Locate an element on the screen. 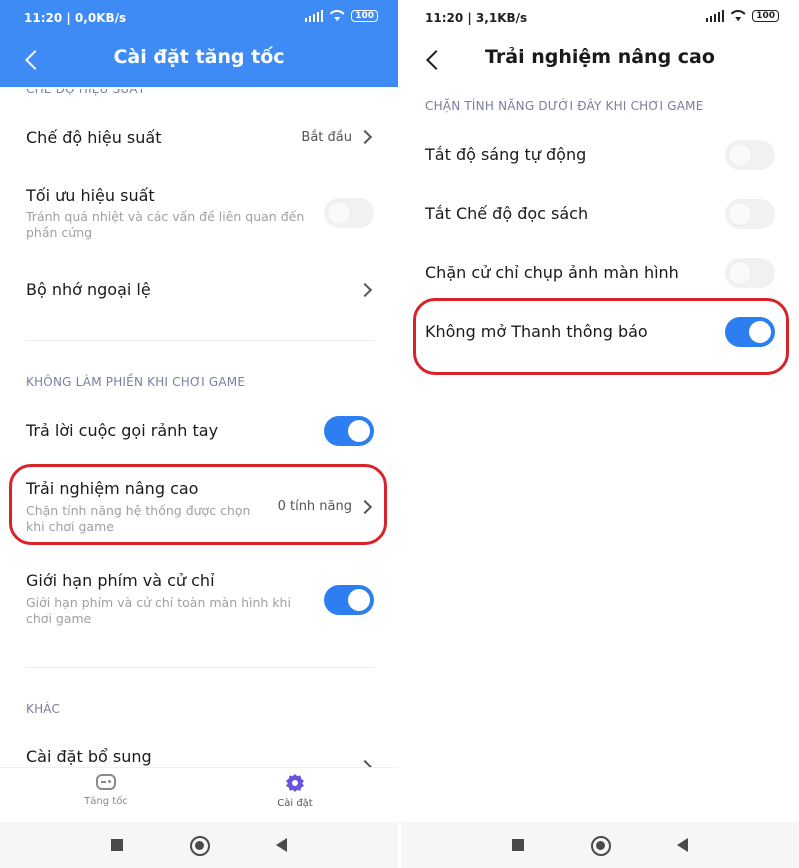 This screenshot has height=868, width=799. tab-settings: Cài đặt is located at coordinates (295, 791).